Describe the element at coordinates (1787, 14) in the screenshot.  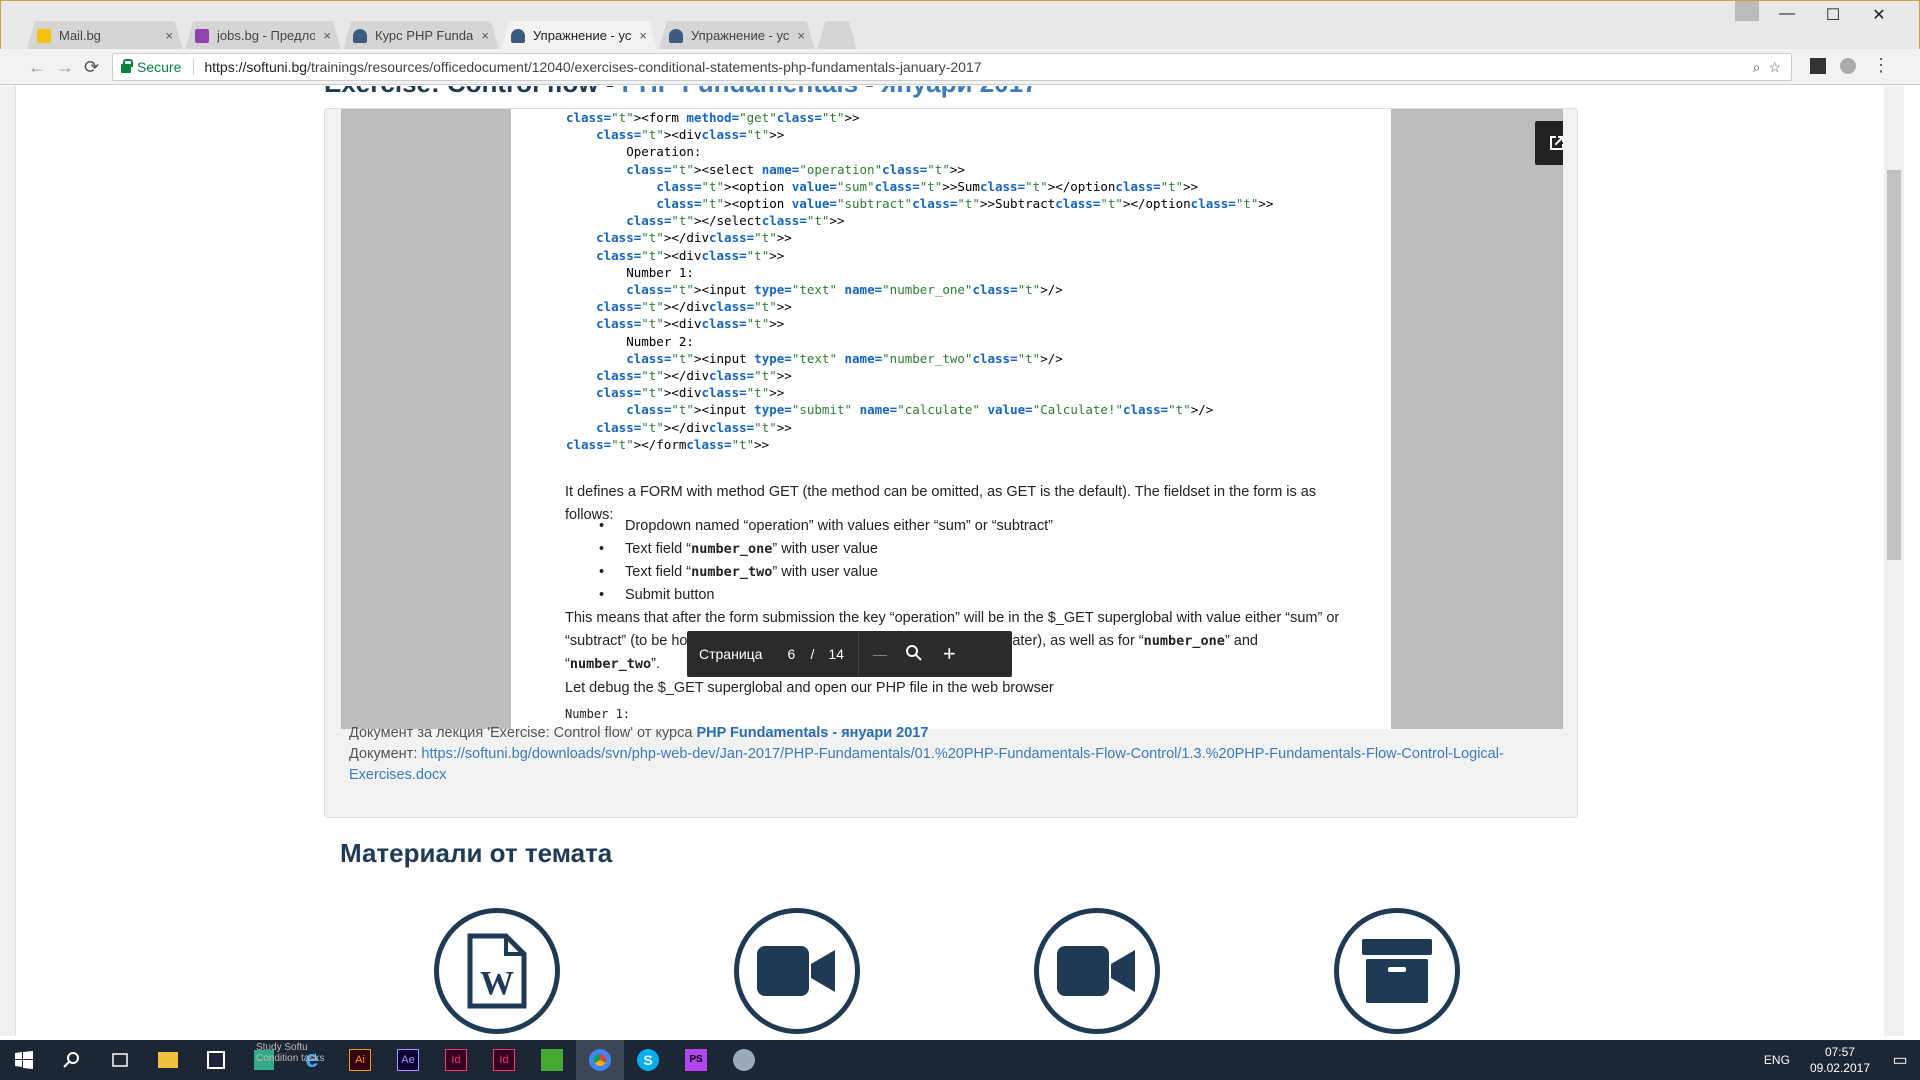
I see `minimize-button: —` at that location.